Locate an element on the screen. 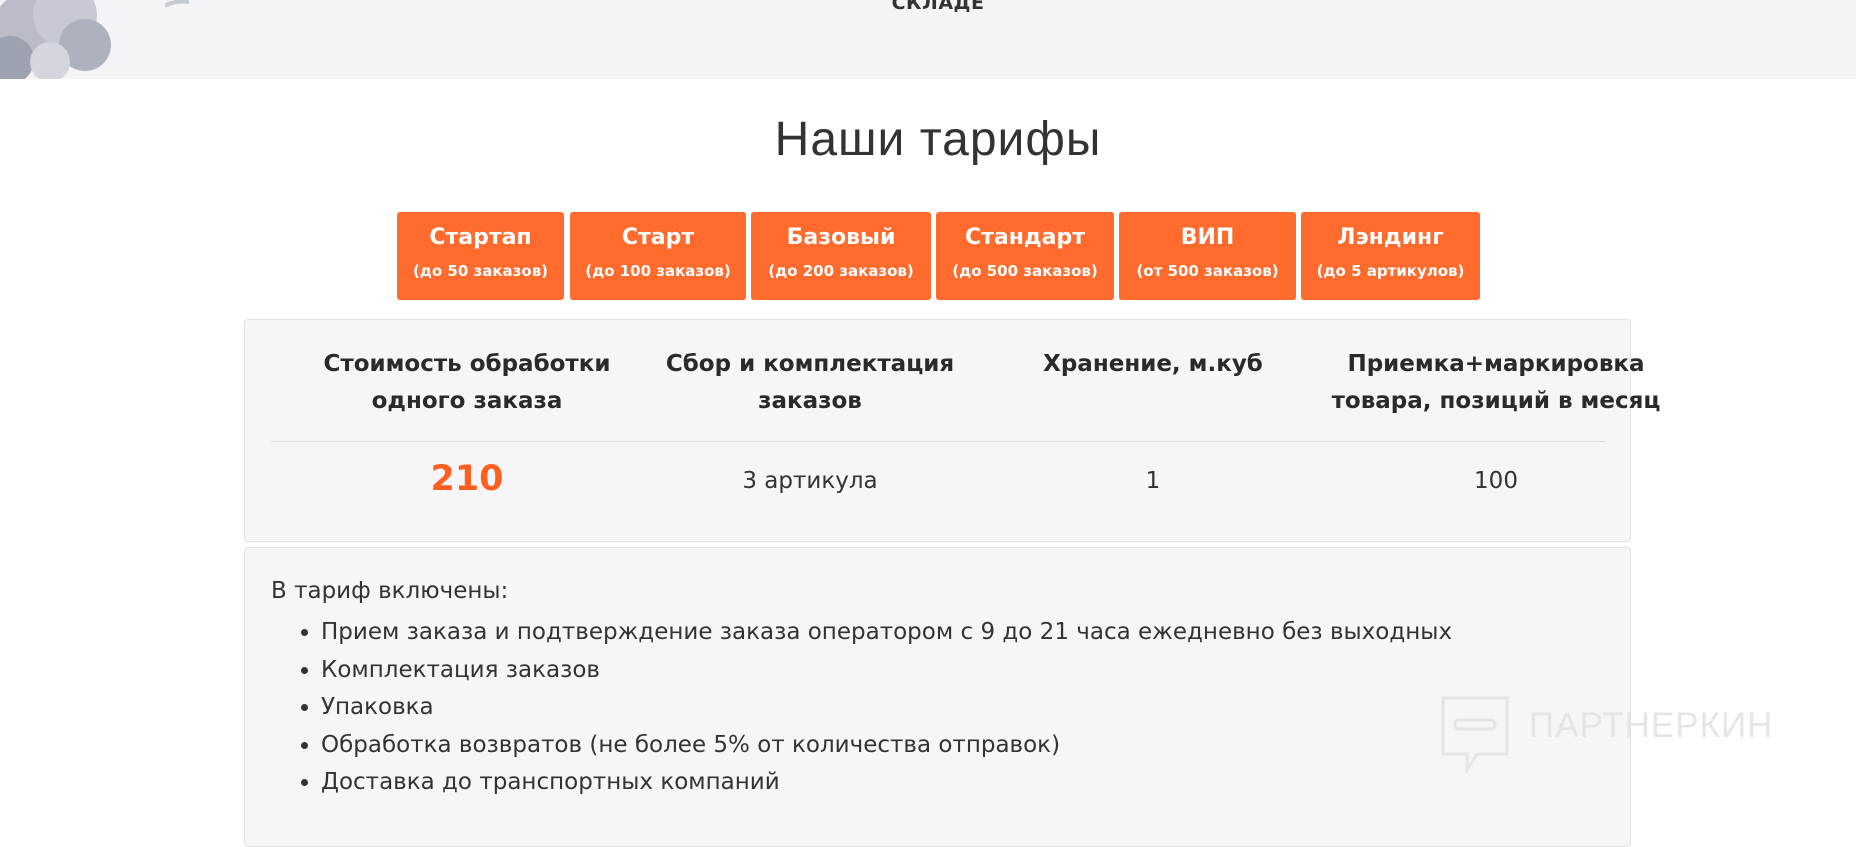  tab-label: Старт is located at coordinates (658, 237).